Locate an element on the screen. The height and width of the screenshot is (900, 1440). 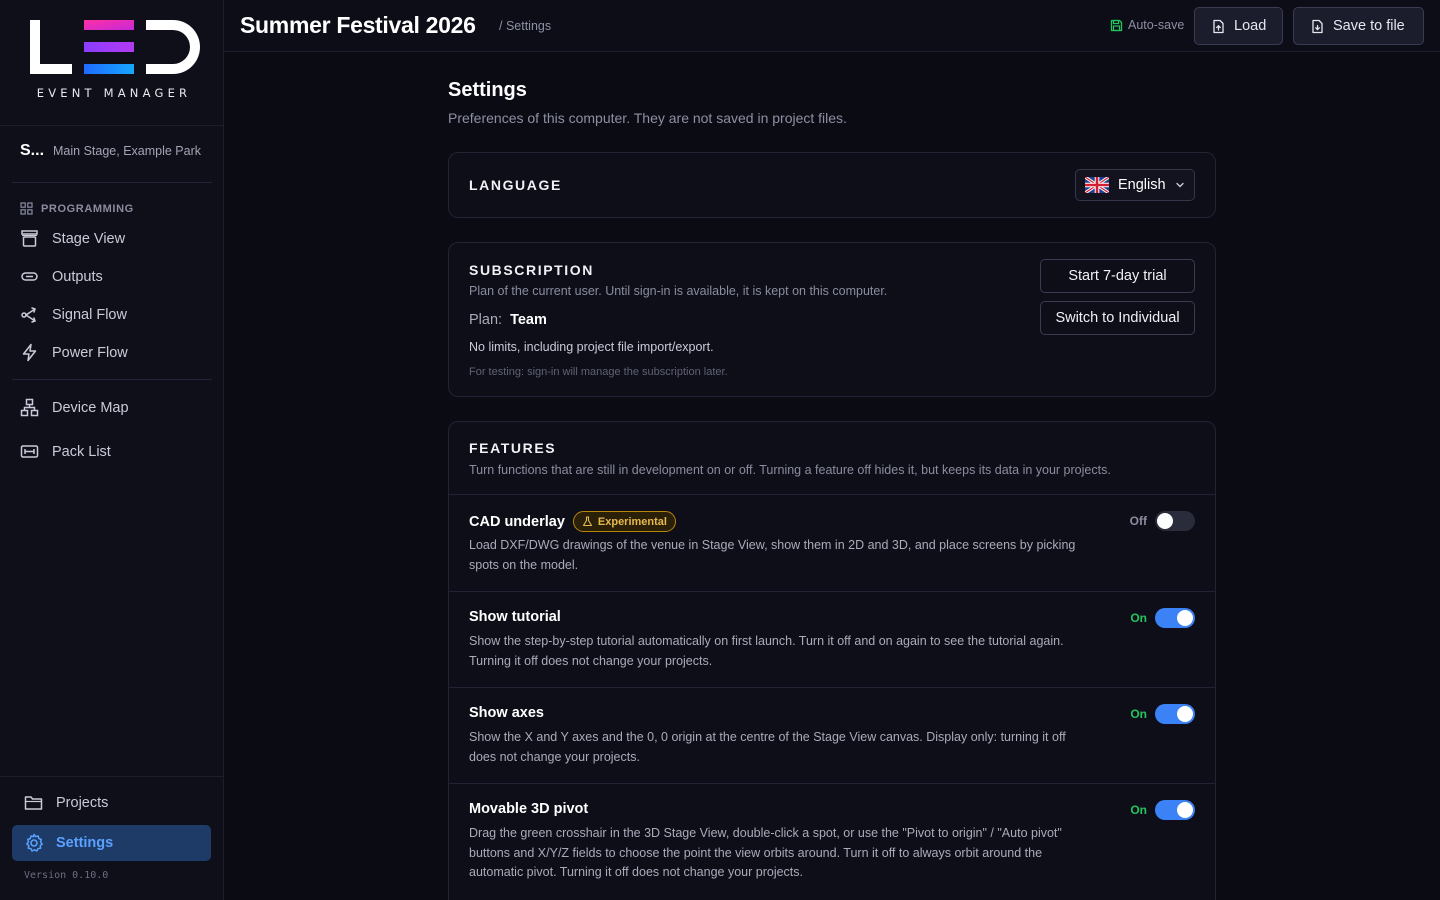
file-upload-icon is located at coordinates (1218, 26).